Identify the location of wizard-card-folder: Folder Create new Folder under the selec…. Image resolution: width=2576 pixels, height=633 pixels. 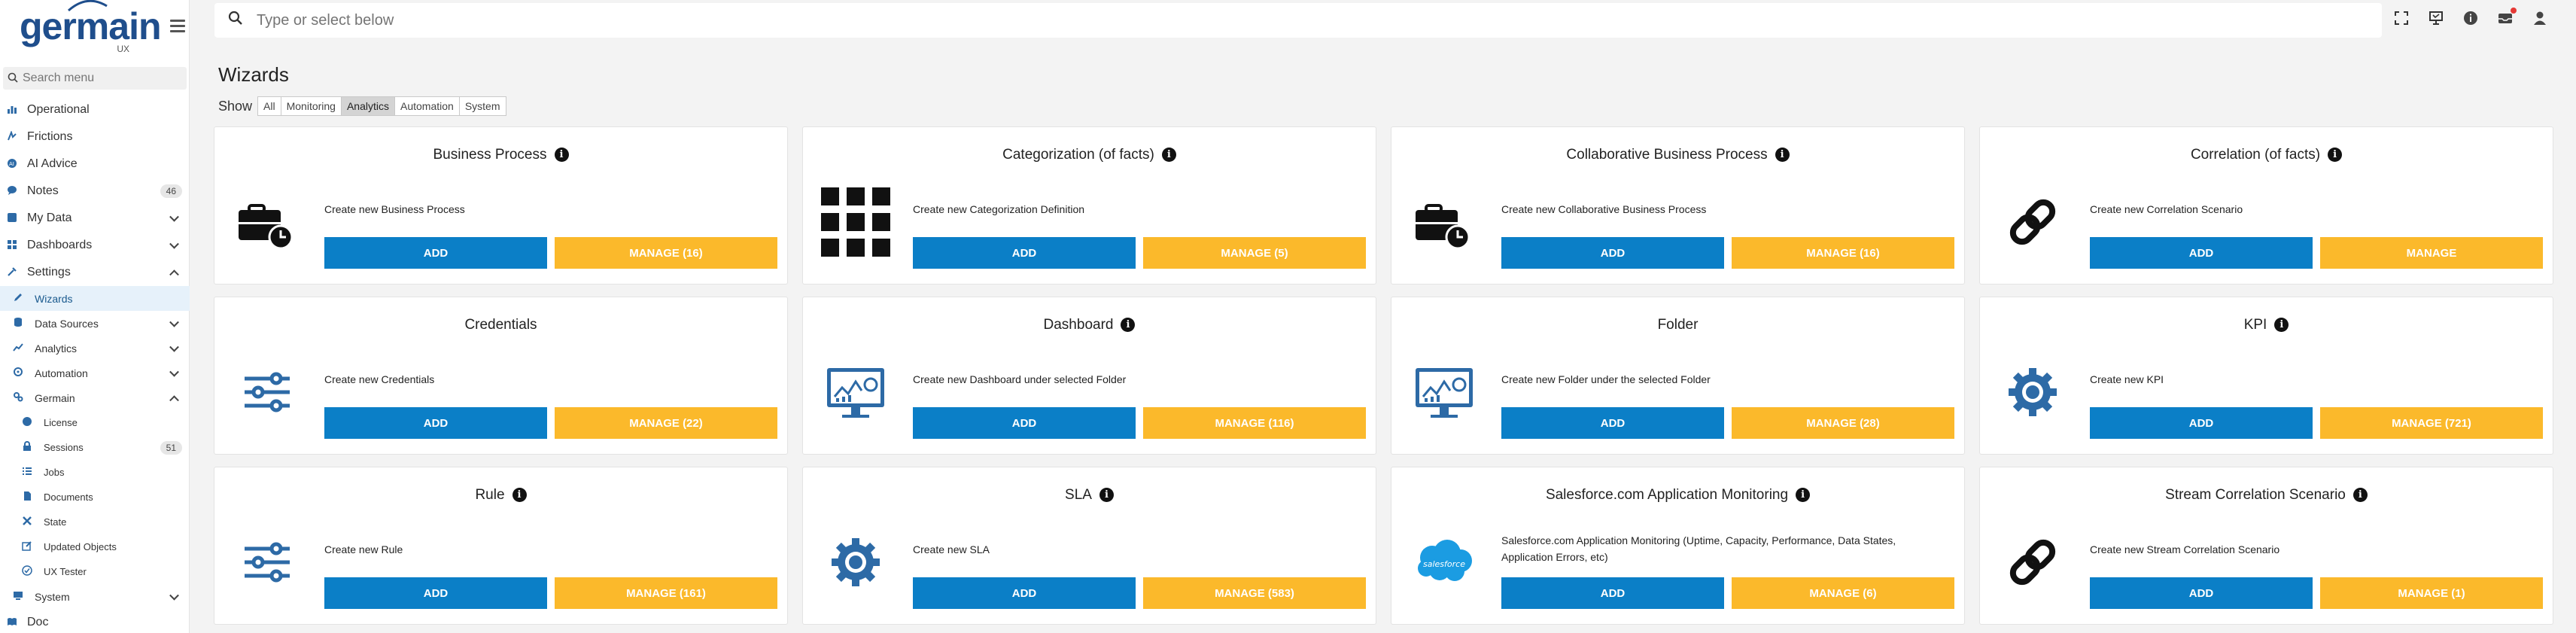
(1678, 376).